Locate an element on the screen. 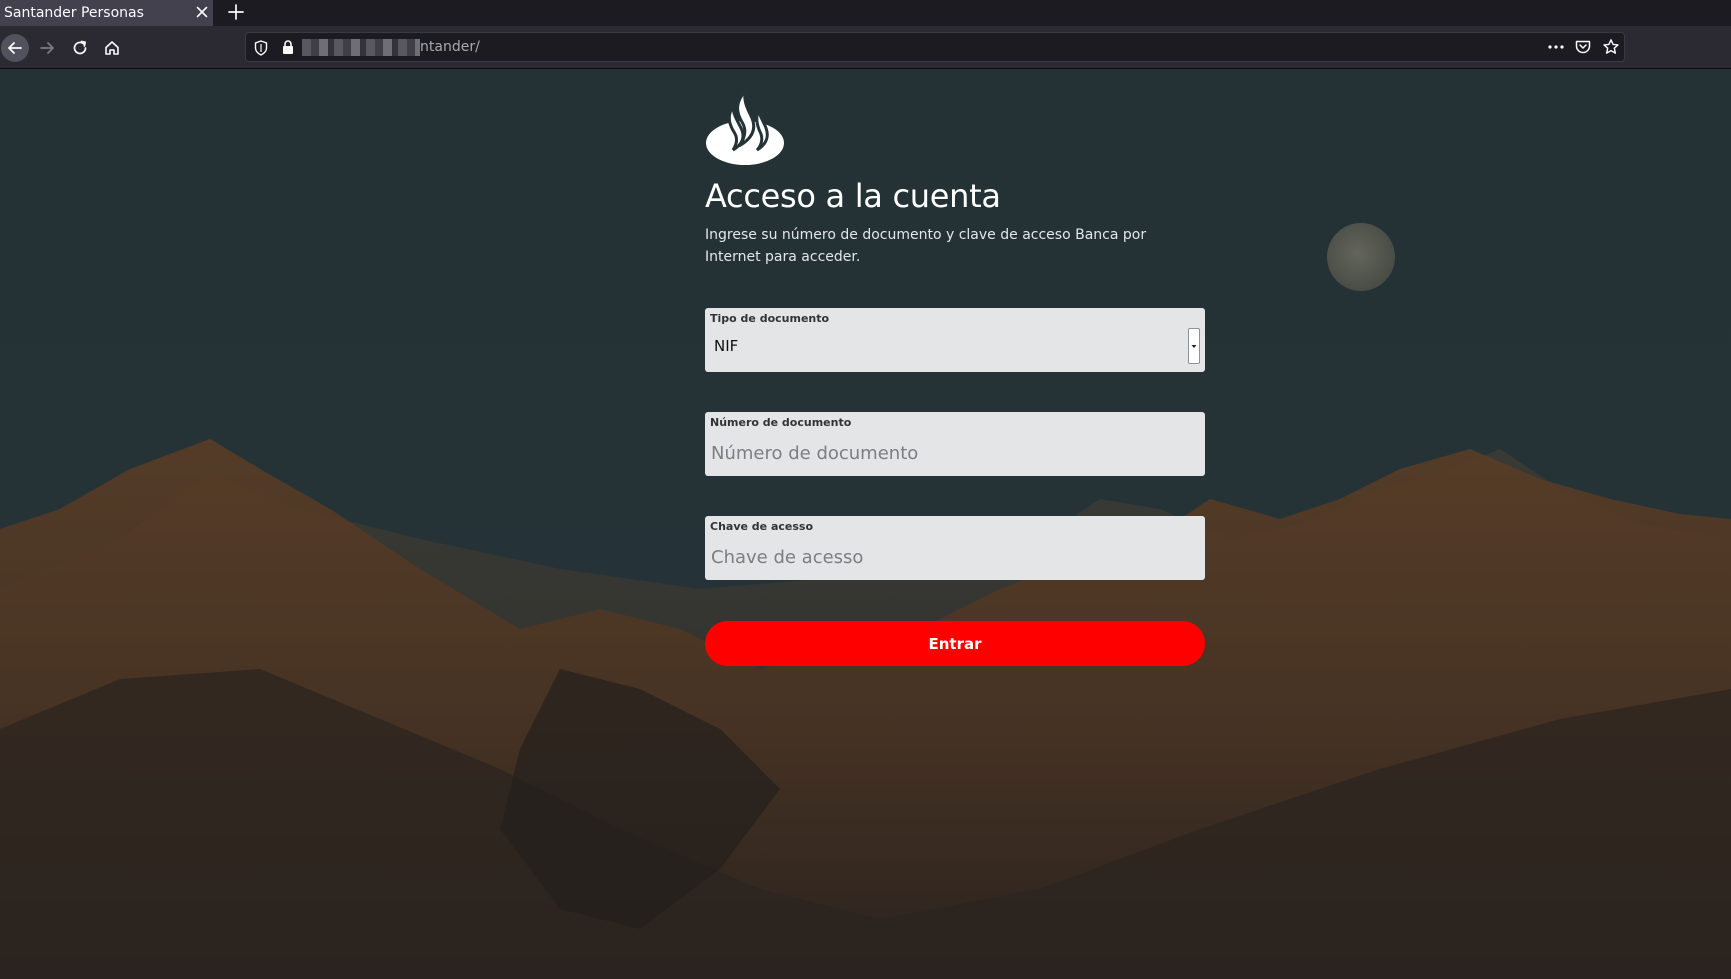 The height and width of the screenshot is (979, 1731). document-type-label: Tipo de documento is located at coordinates (770, 318).